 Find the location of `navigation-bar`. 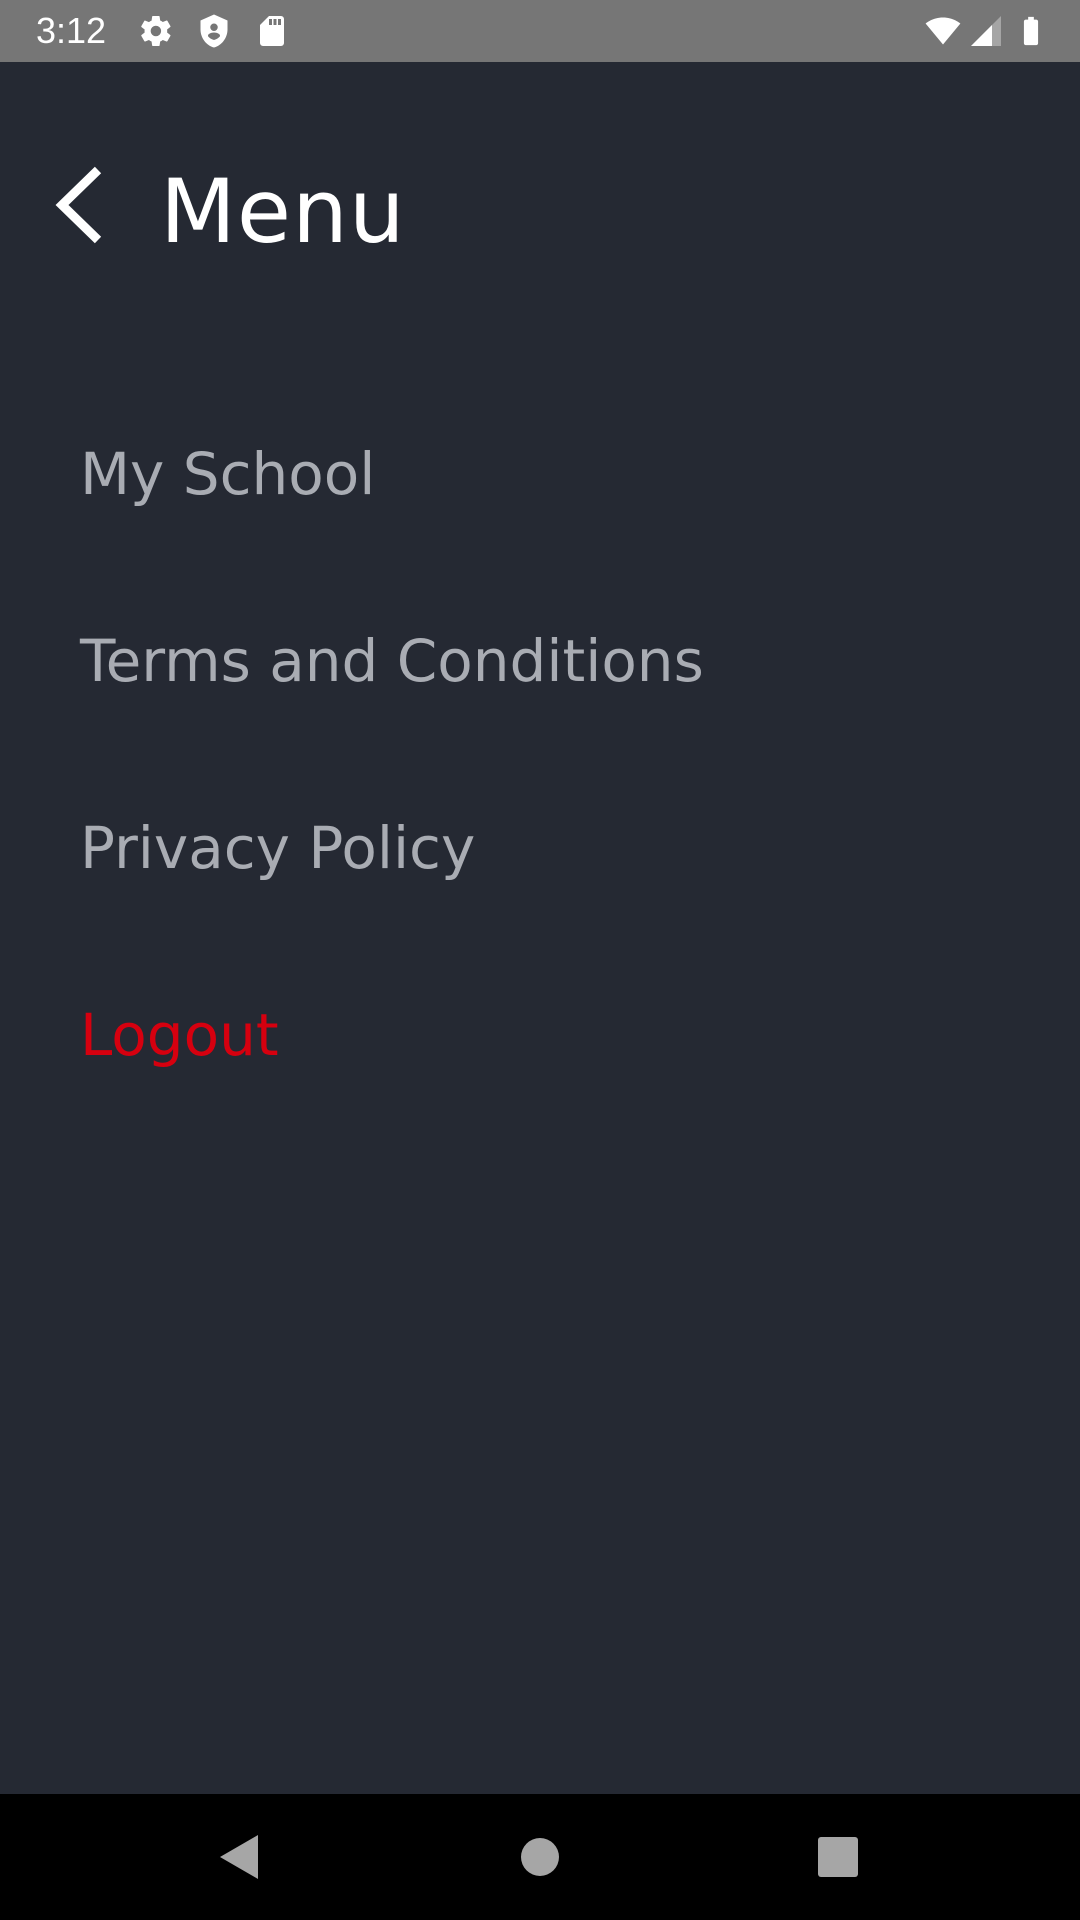

navigation-bar is located at coordinates (540, 1857).